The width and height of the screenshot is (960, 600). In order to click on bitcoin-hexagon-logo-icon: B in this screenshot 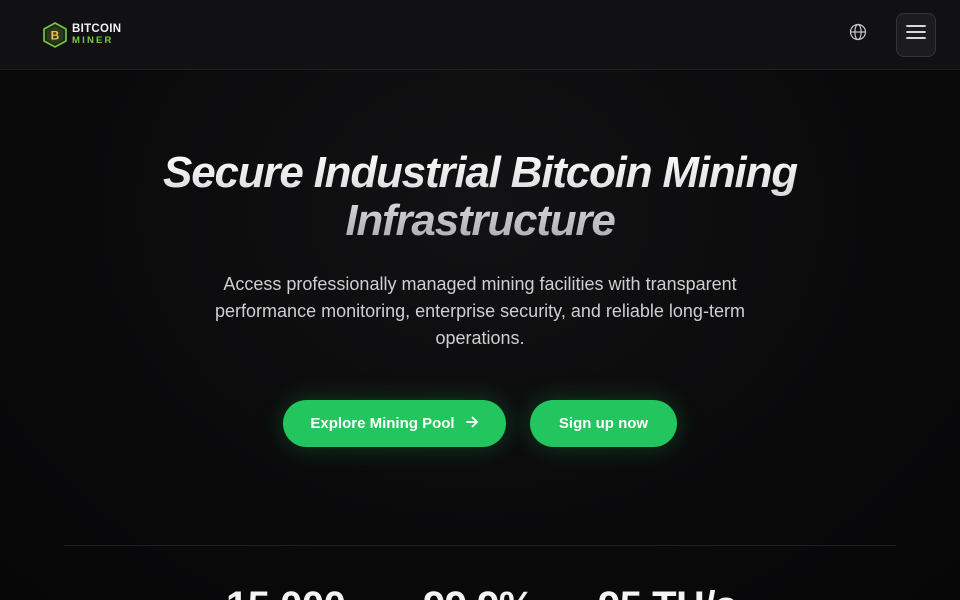, I will do `click(55, 34)`.